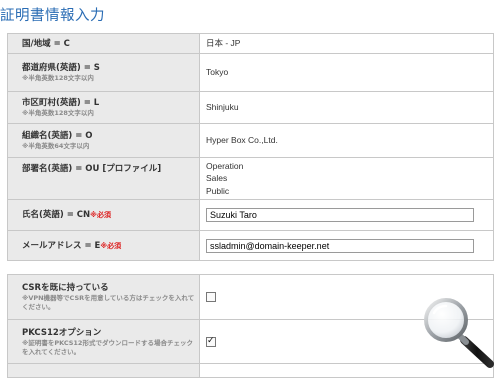 The height and width of the screenshot is (378, 500). I want to click on country-label: 国/地域 = C, so click(46, 43).